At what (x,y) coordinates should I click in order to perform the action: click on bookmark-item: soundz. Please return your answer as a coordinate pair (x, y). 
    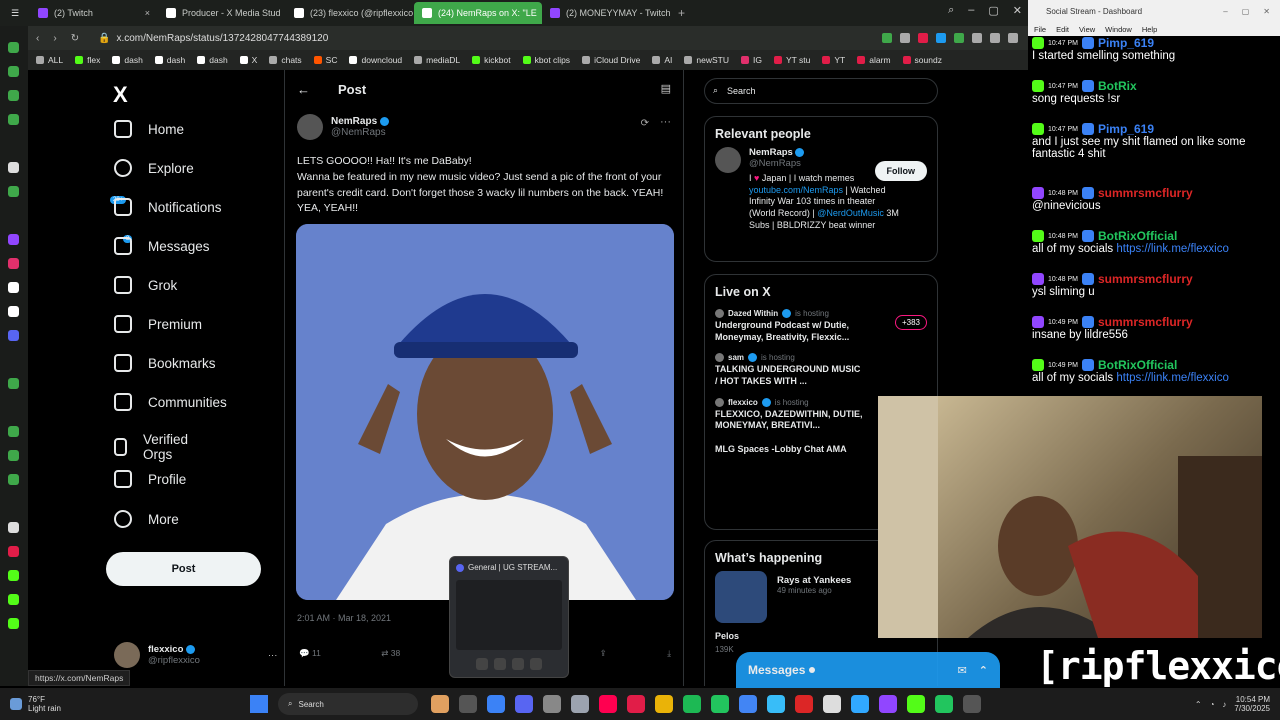
    Looking at the image, I should click on (922, 60).